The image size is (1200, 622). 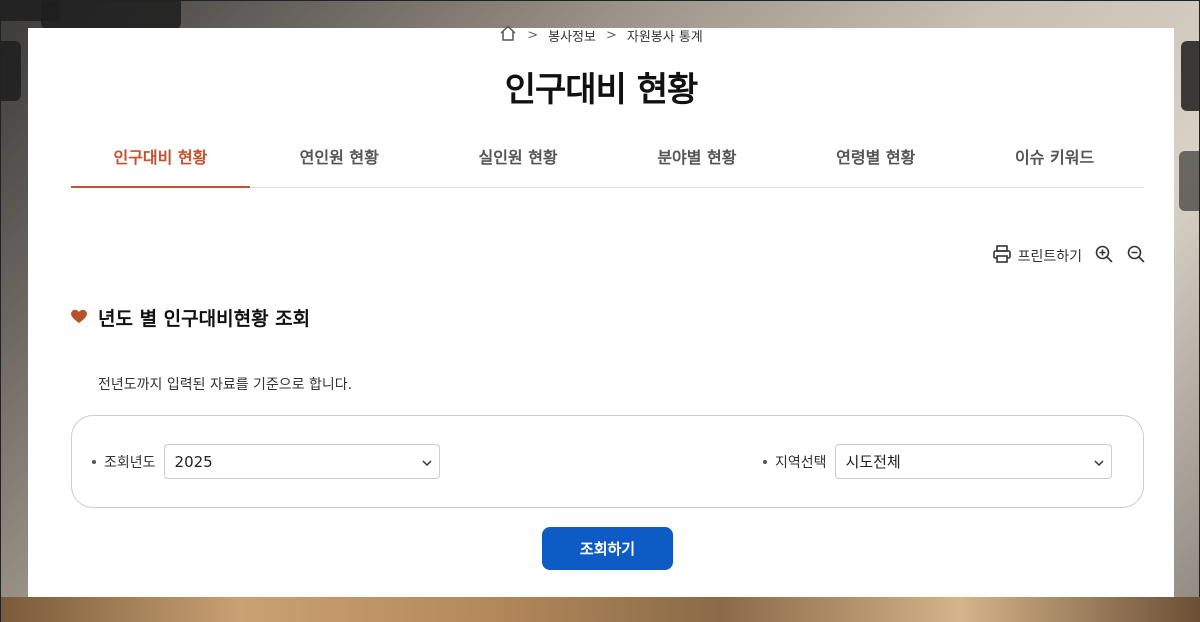 I want to click on print-label: 프린트하기, so click(x=1049, y=257).